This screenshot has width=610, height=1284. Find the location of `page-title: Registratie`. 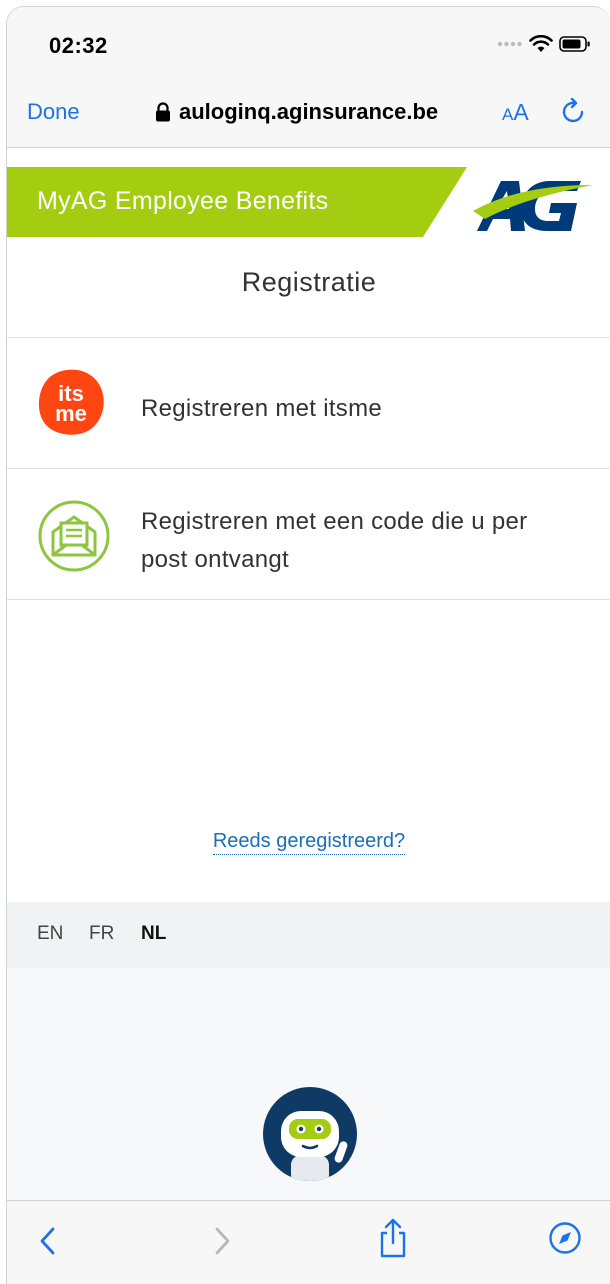

page-title: Registratie is located at coordinates (309, 282).